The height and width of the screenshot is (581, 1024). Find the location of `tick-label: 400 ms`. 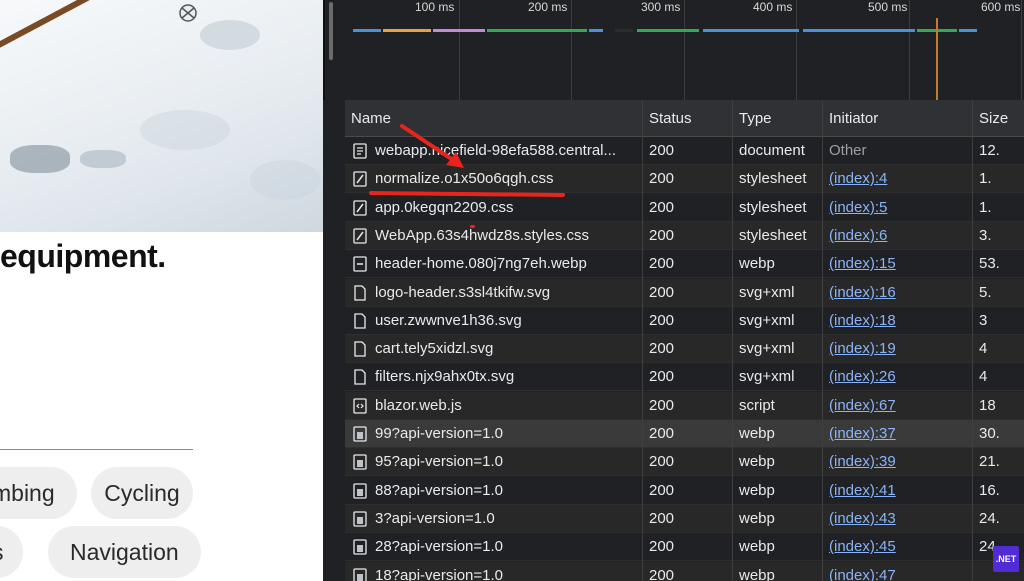

tick-label: 400 ms is located at coordinates (773, 7).